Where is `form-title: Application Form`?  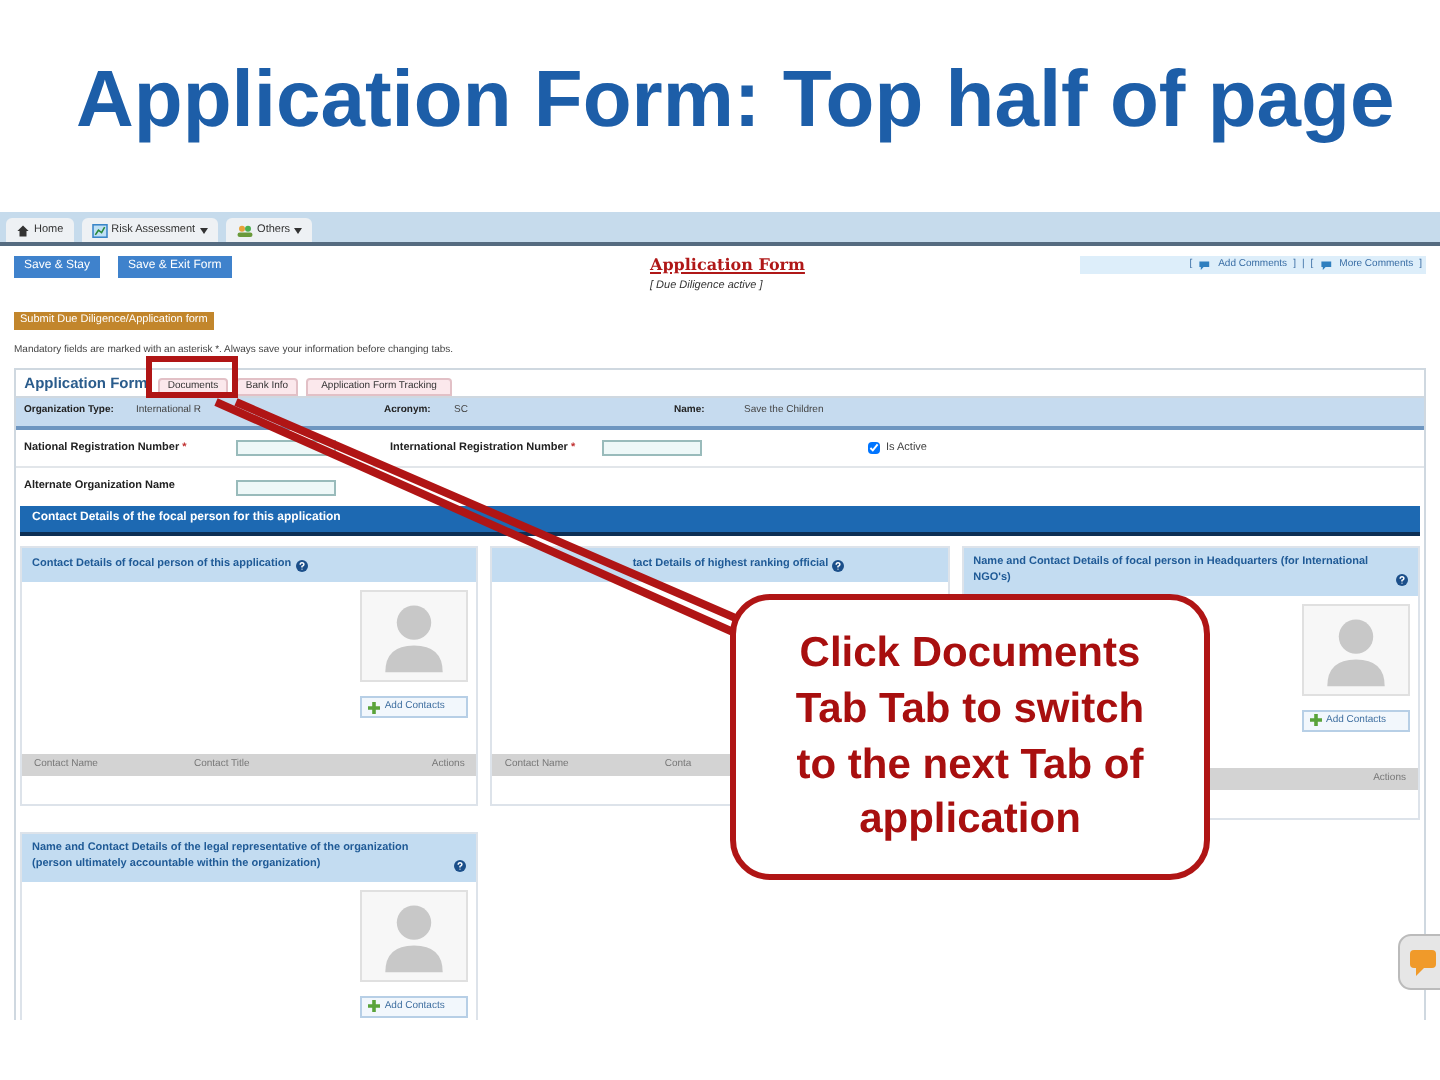
form-title: Application Form is located at coordinates (728, 264).